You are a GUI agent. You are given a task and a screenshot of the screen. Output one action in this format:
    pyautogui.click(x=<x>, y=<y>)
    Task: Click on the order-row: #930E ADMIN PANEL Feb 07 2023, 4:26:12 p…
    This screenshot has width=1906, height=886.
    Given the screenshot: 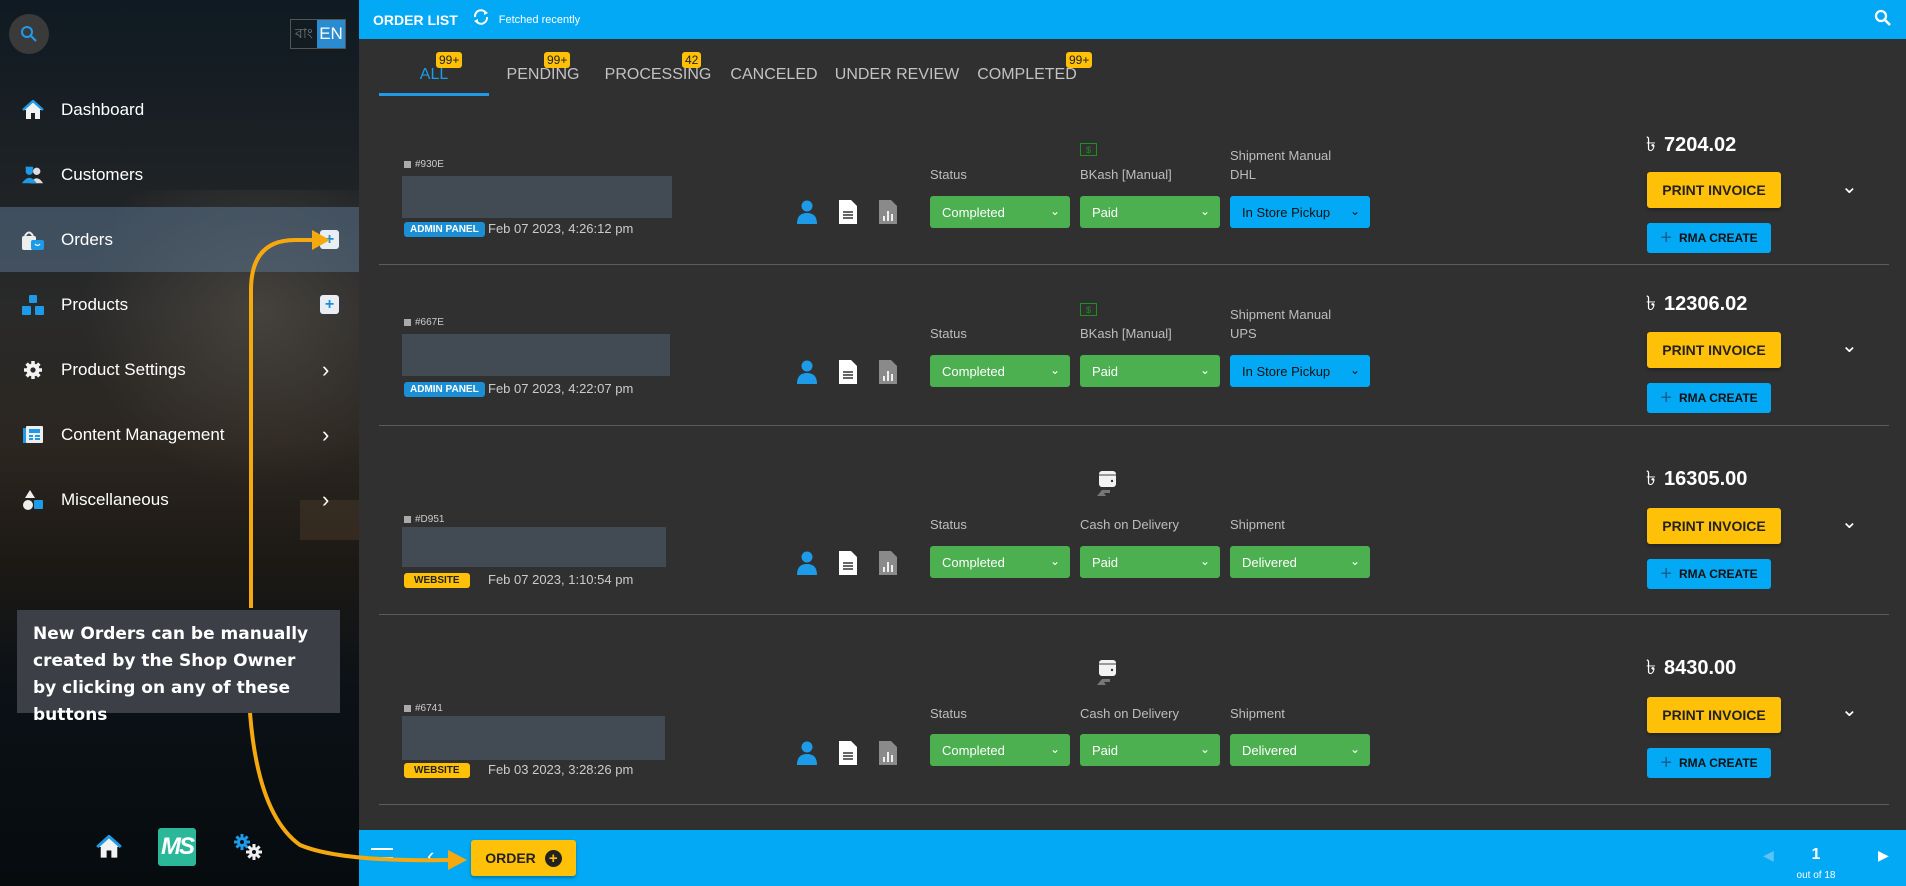 What is the action you would take?
    pyautogui.click(x=1134, y=187)
    